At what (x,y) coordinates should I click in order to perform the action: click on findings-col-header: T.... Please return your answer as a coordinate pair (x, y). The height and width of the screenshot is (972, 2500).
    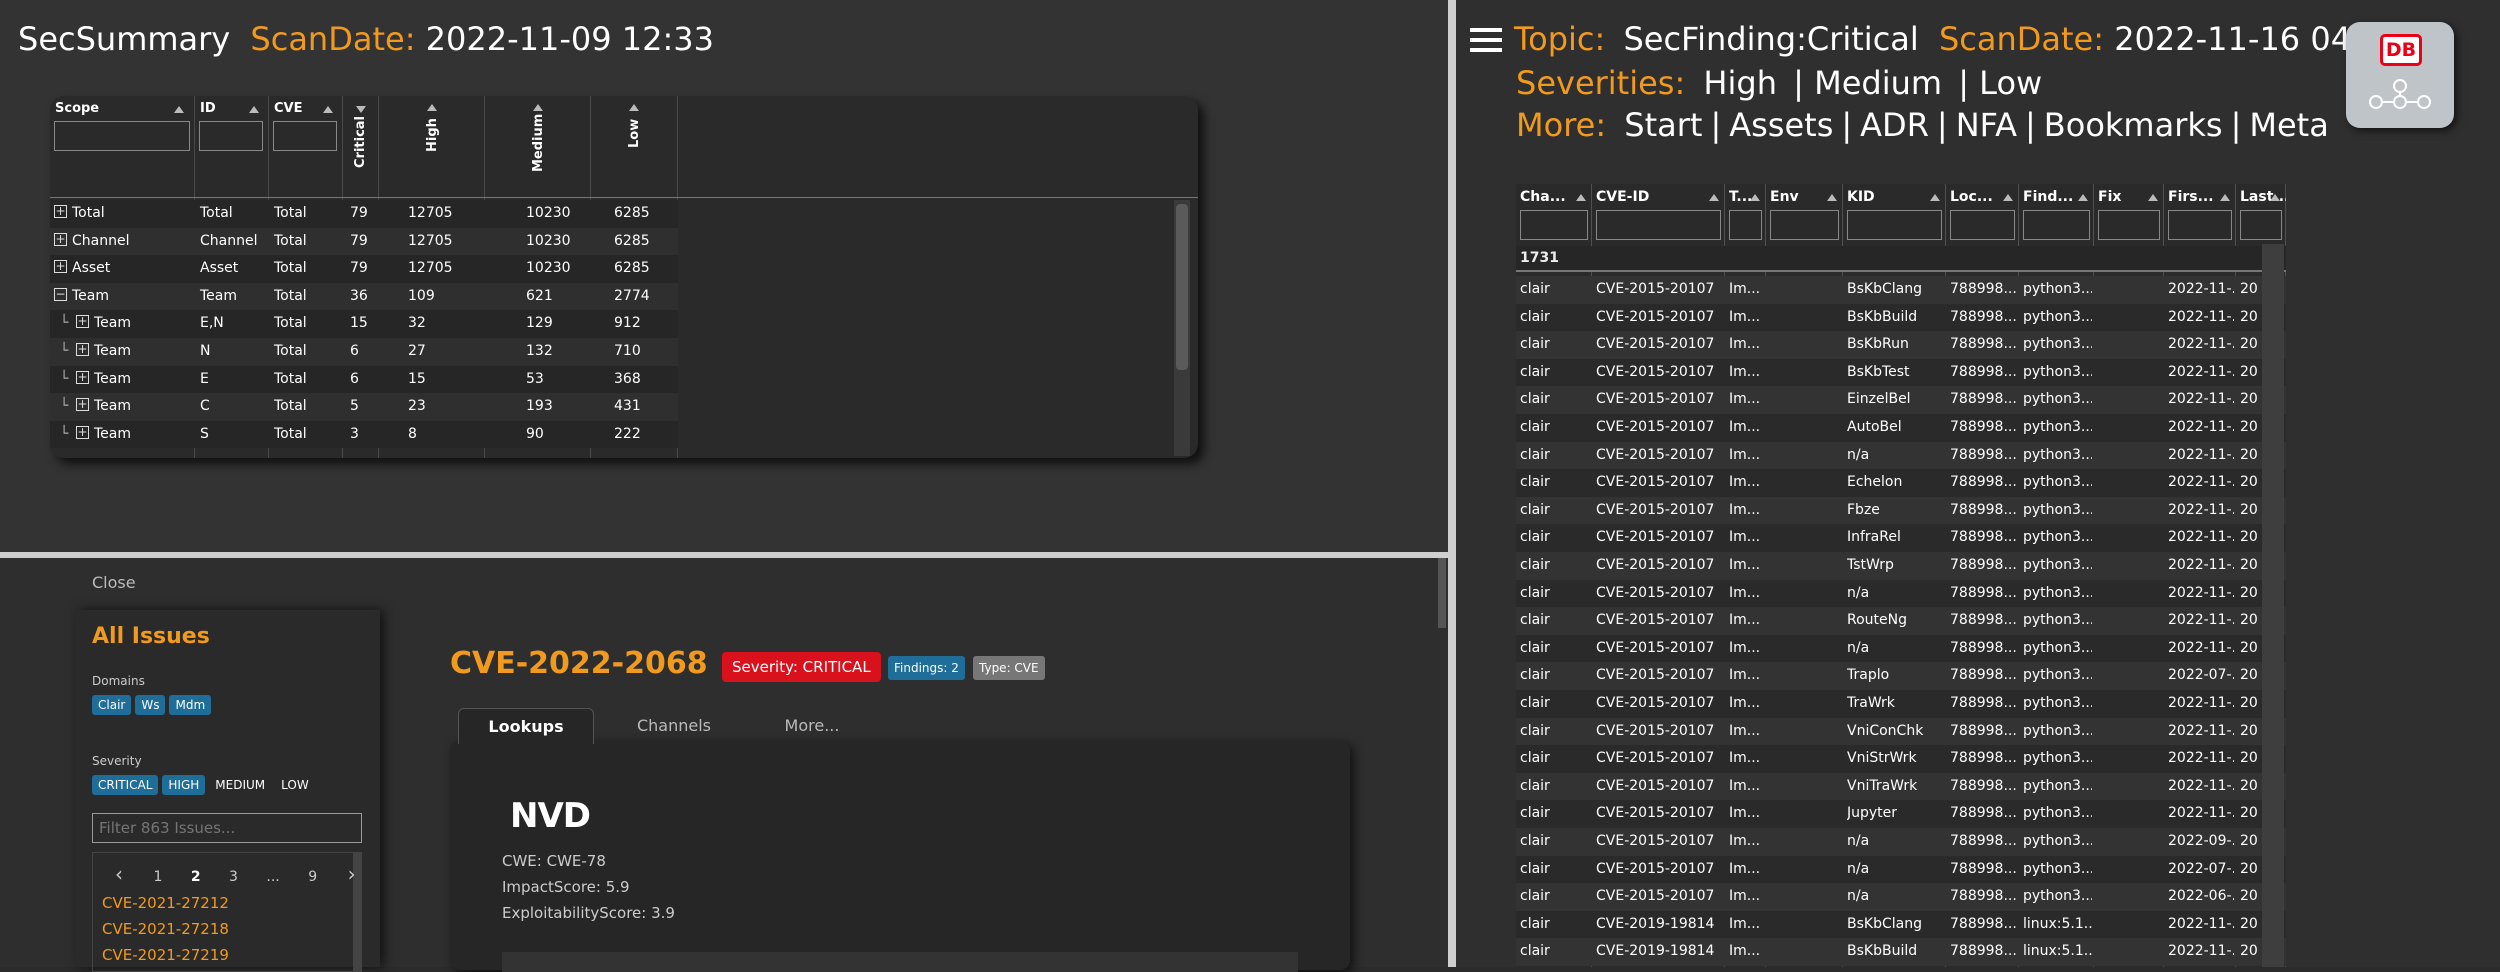
    Looking at the image, I should click on (1740, 197).